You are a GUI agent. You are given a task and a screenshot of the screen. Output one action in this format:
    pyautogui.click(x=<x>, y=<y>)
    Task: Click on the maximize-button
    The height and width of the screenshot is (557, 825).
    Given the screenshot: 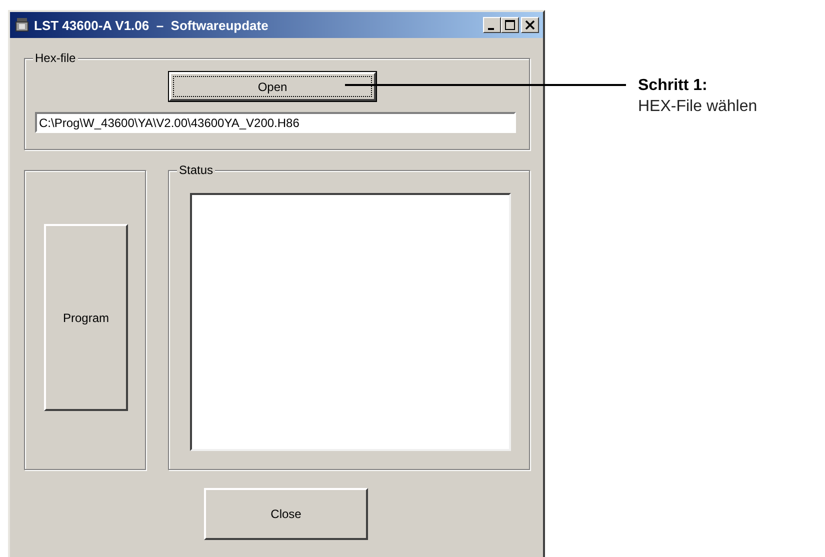 What is the action you would take?
    pyautogui.click(x=510, y=25)
    